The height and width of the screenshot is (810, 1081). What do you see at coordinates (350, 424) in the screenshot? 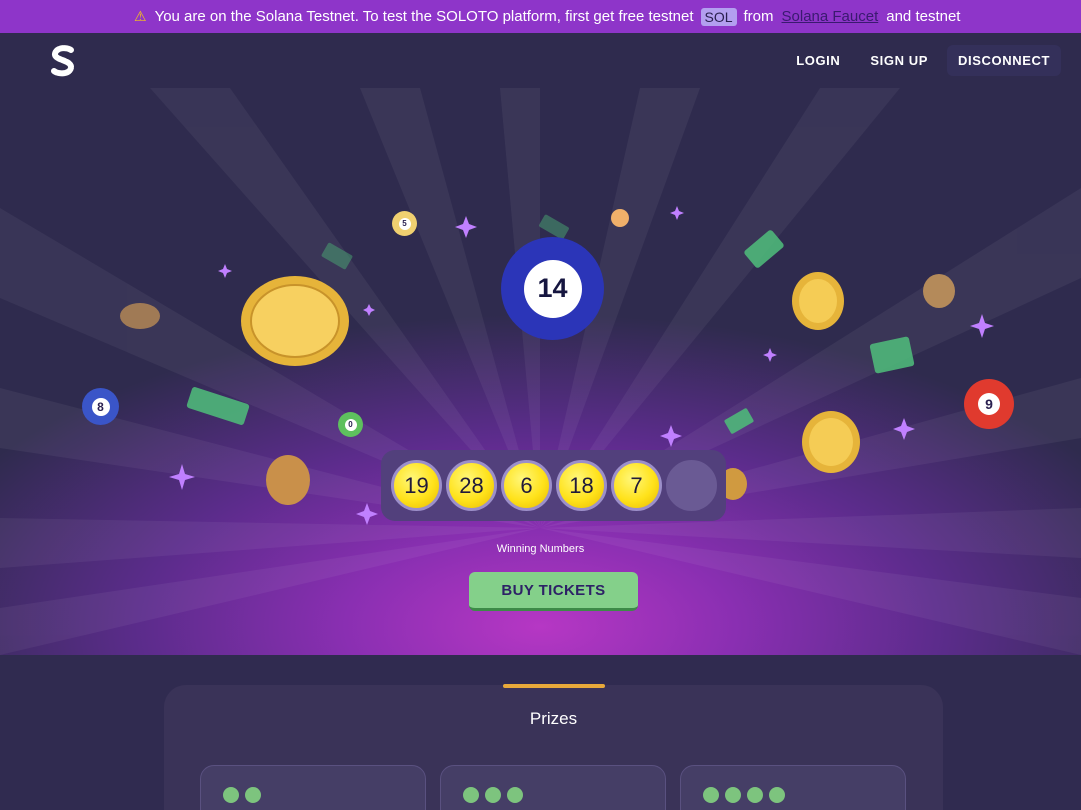
I see `decor-ball-0: 0` at bounding box center [350, 424].